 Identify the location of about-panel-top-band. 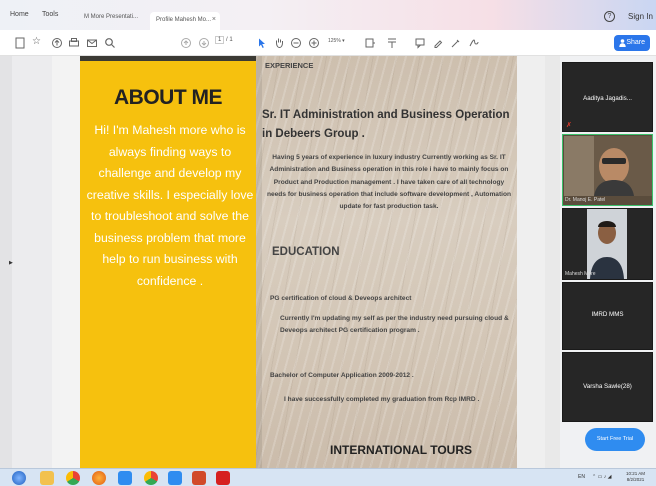
(168, 58).